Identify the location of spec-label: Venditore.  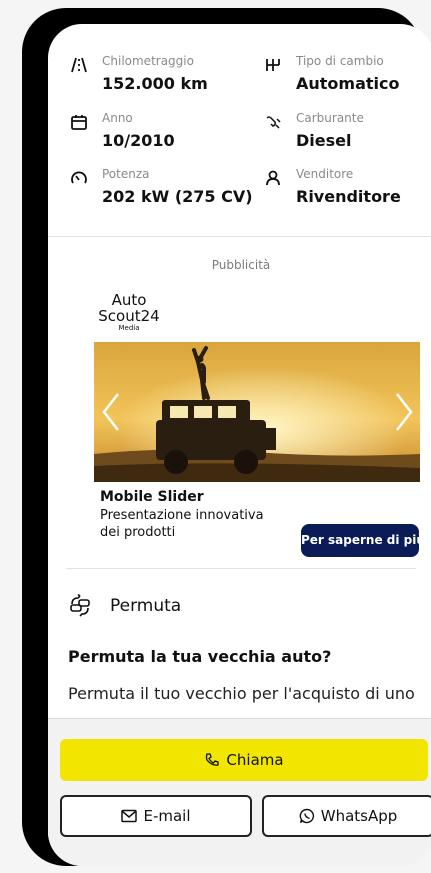
(325, 174).